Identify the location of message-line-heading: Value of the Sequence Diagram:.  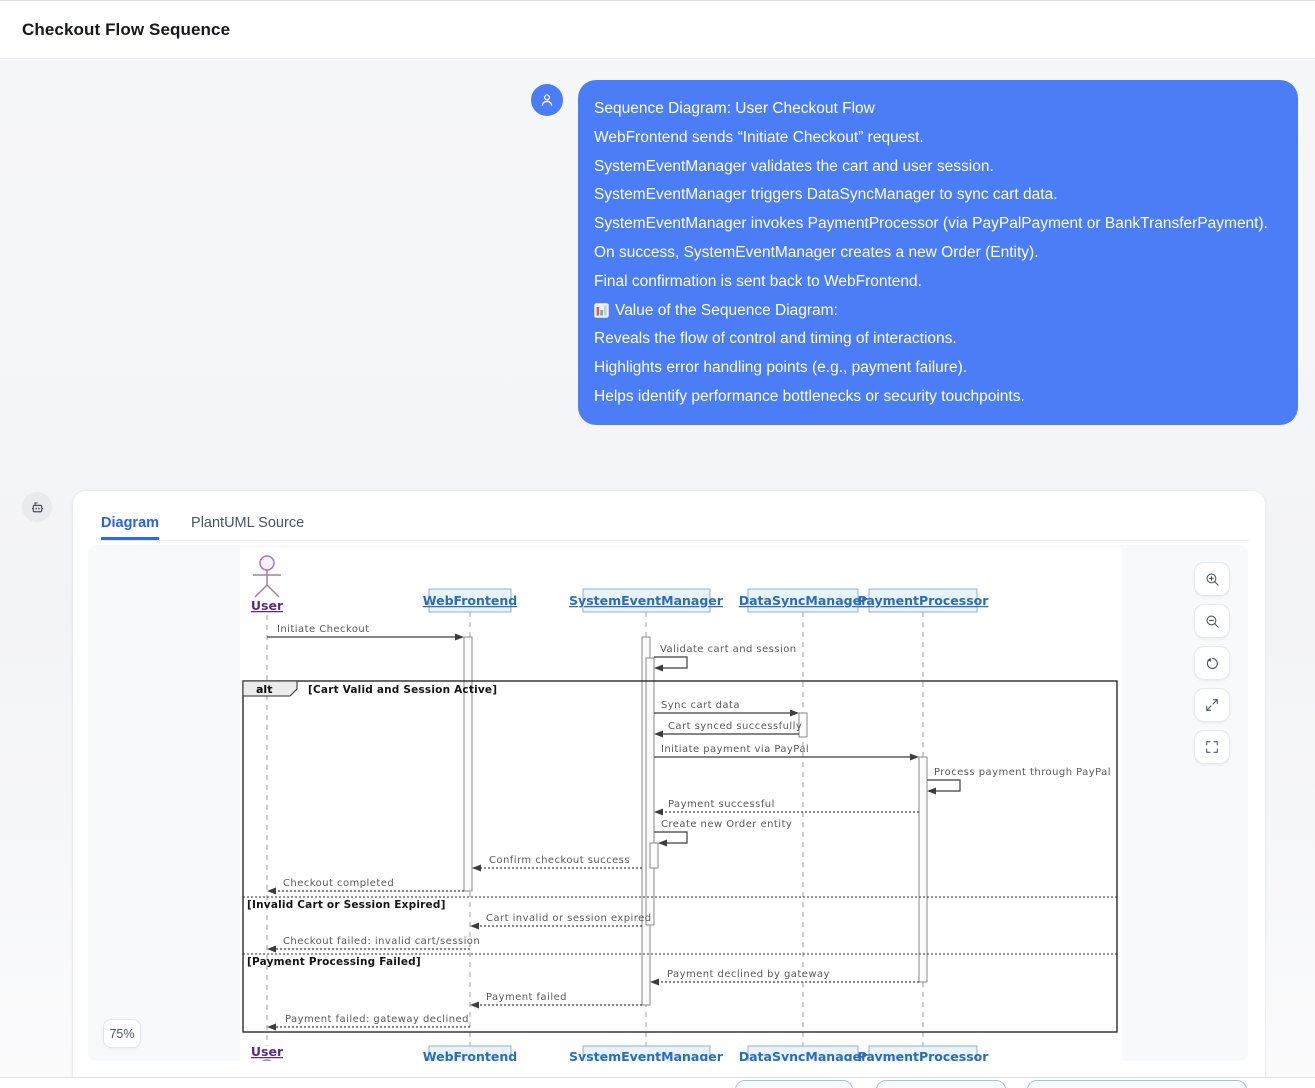
(936, 311).